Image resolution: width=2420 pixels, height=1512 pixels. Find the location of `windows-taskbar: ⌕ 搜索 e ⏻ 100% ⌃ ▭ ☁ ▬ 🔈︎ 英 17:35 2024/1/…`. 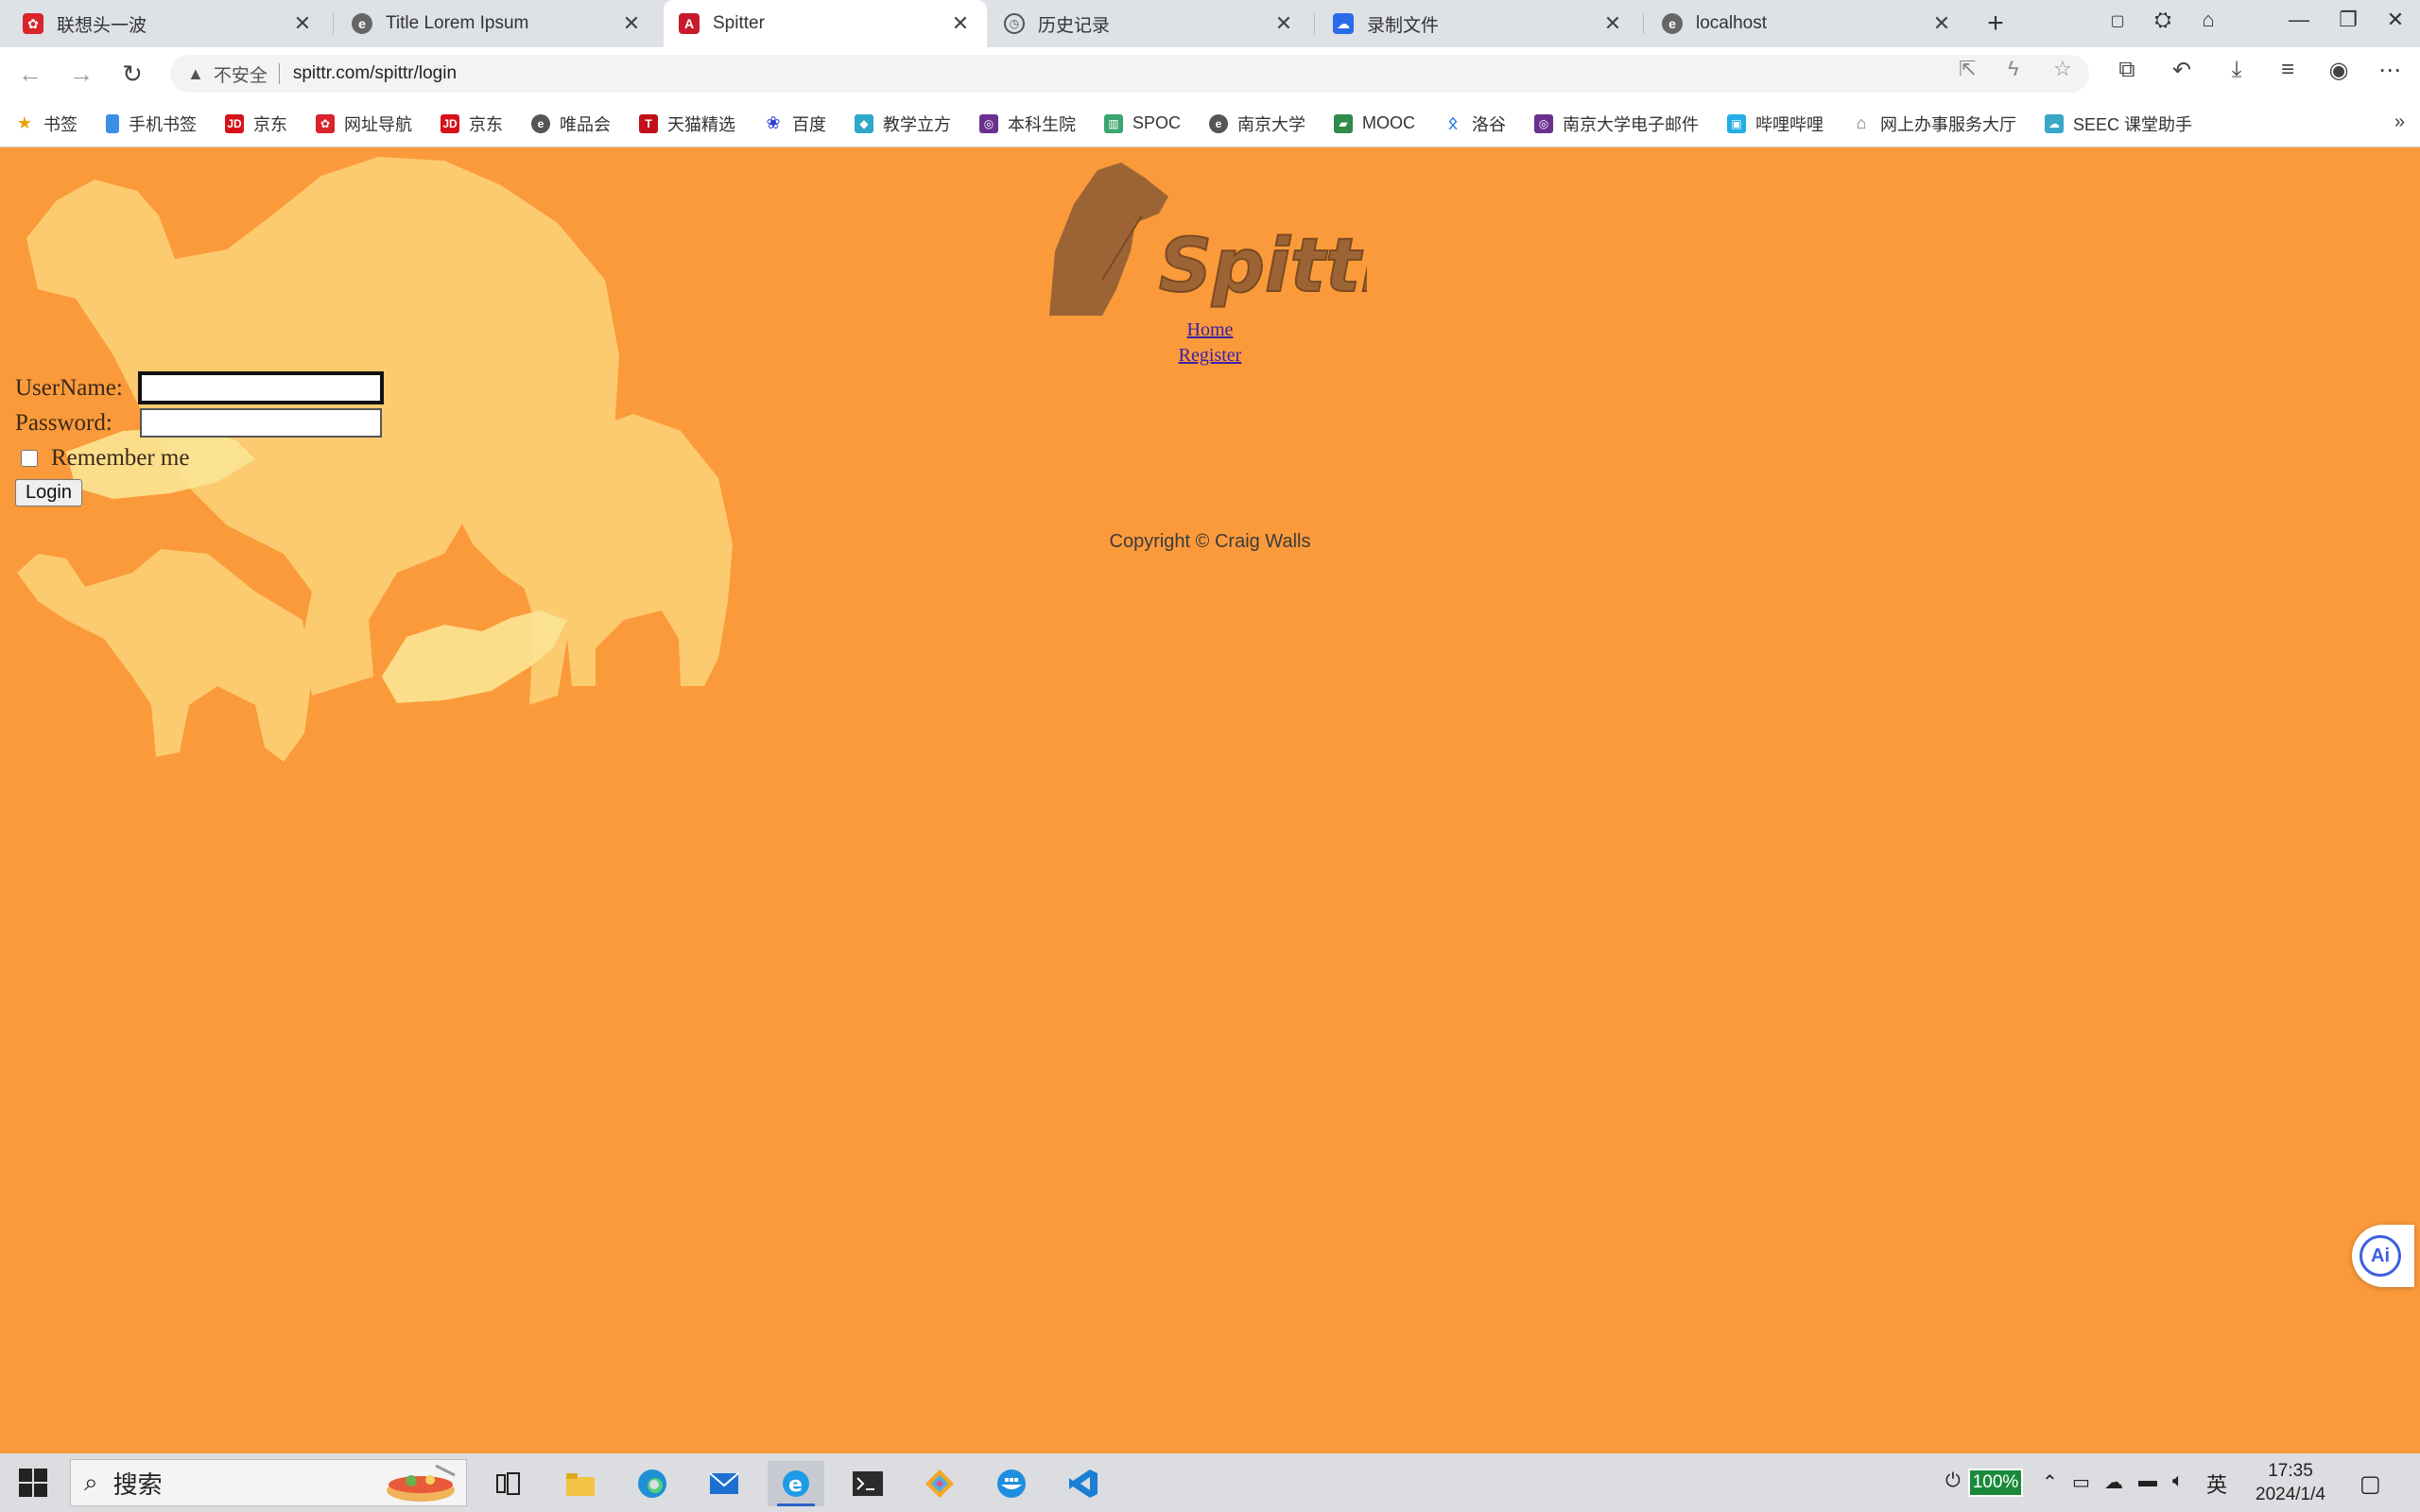

windows-taskbar: ⌕ 搜索 e ⏻ 100% ⌃ ▭ ☁ ▬ 🔈︎ 英 17:35 2024/1/… is located at coordinates (1210, 1482).